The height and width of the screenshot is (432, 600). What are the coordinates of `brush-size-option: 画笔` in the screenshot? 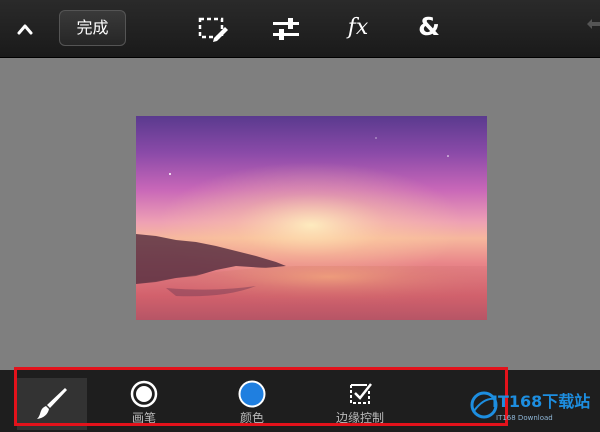 It's located at (144, 403).